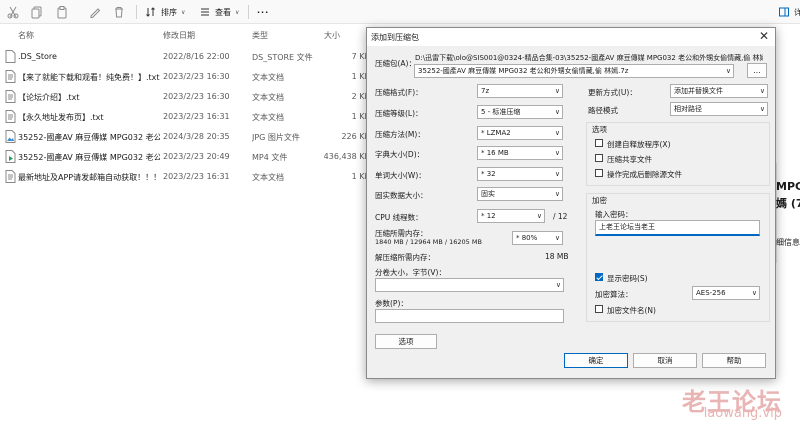 The image size is (800, 426). Describe the element at coordinates (179, 35) in the screenshot. I see `column-header-date: 修改日期` at that location.